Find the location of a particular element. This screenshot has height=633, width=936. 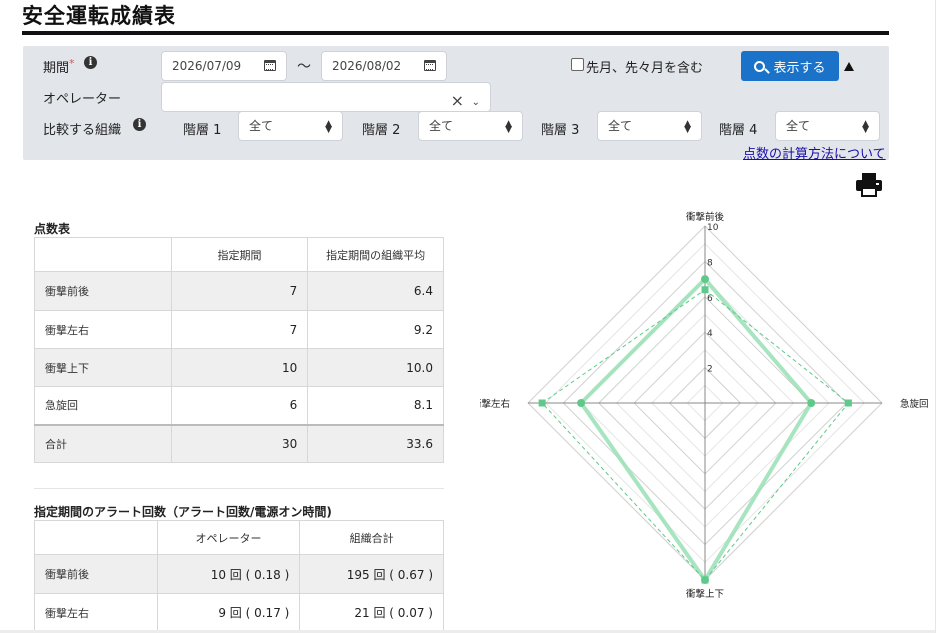

period-label: 期間* is located at coordinates (59, 66).